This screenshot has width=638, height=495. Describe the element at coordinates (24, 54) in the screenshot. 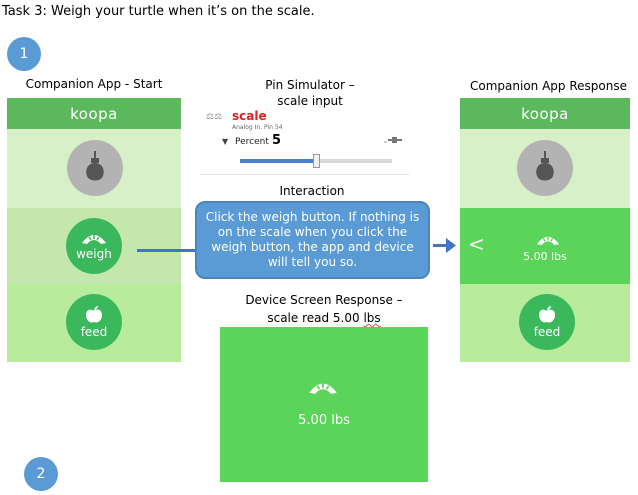

I see `step-badge-1: 1` at that location.